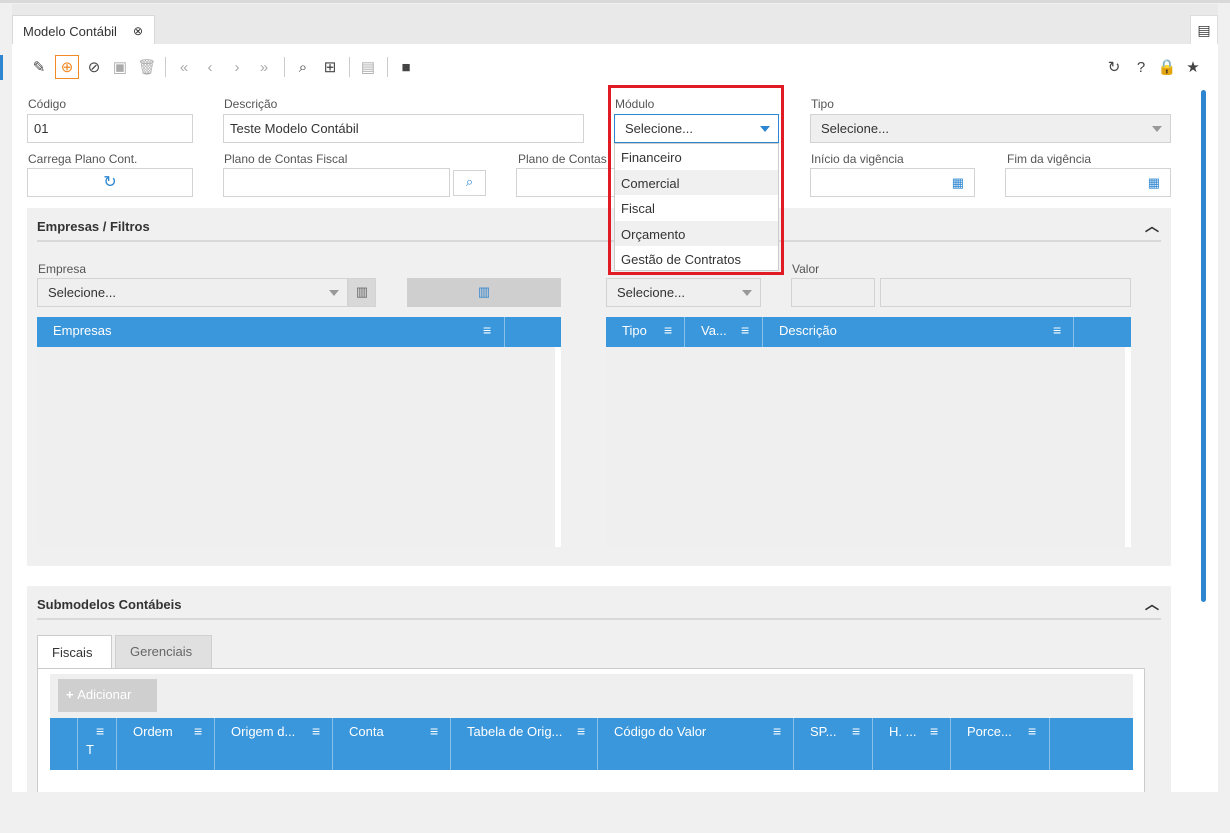  What do you see at coordinates (184, 67) in the screenshot?
I see `first-icon: «` at bounding box center [184, 67].